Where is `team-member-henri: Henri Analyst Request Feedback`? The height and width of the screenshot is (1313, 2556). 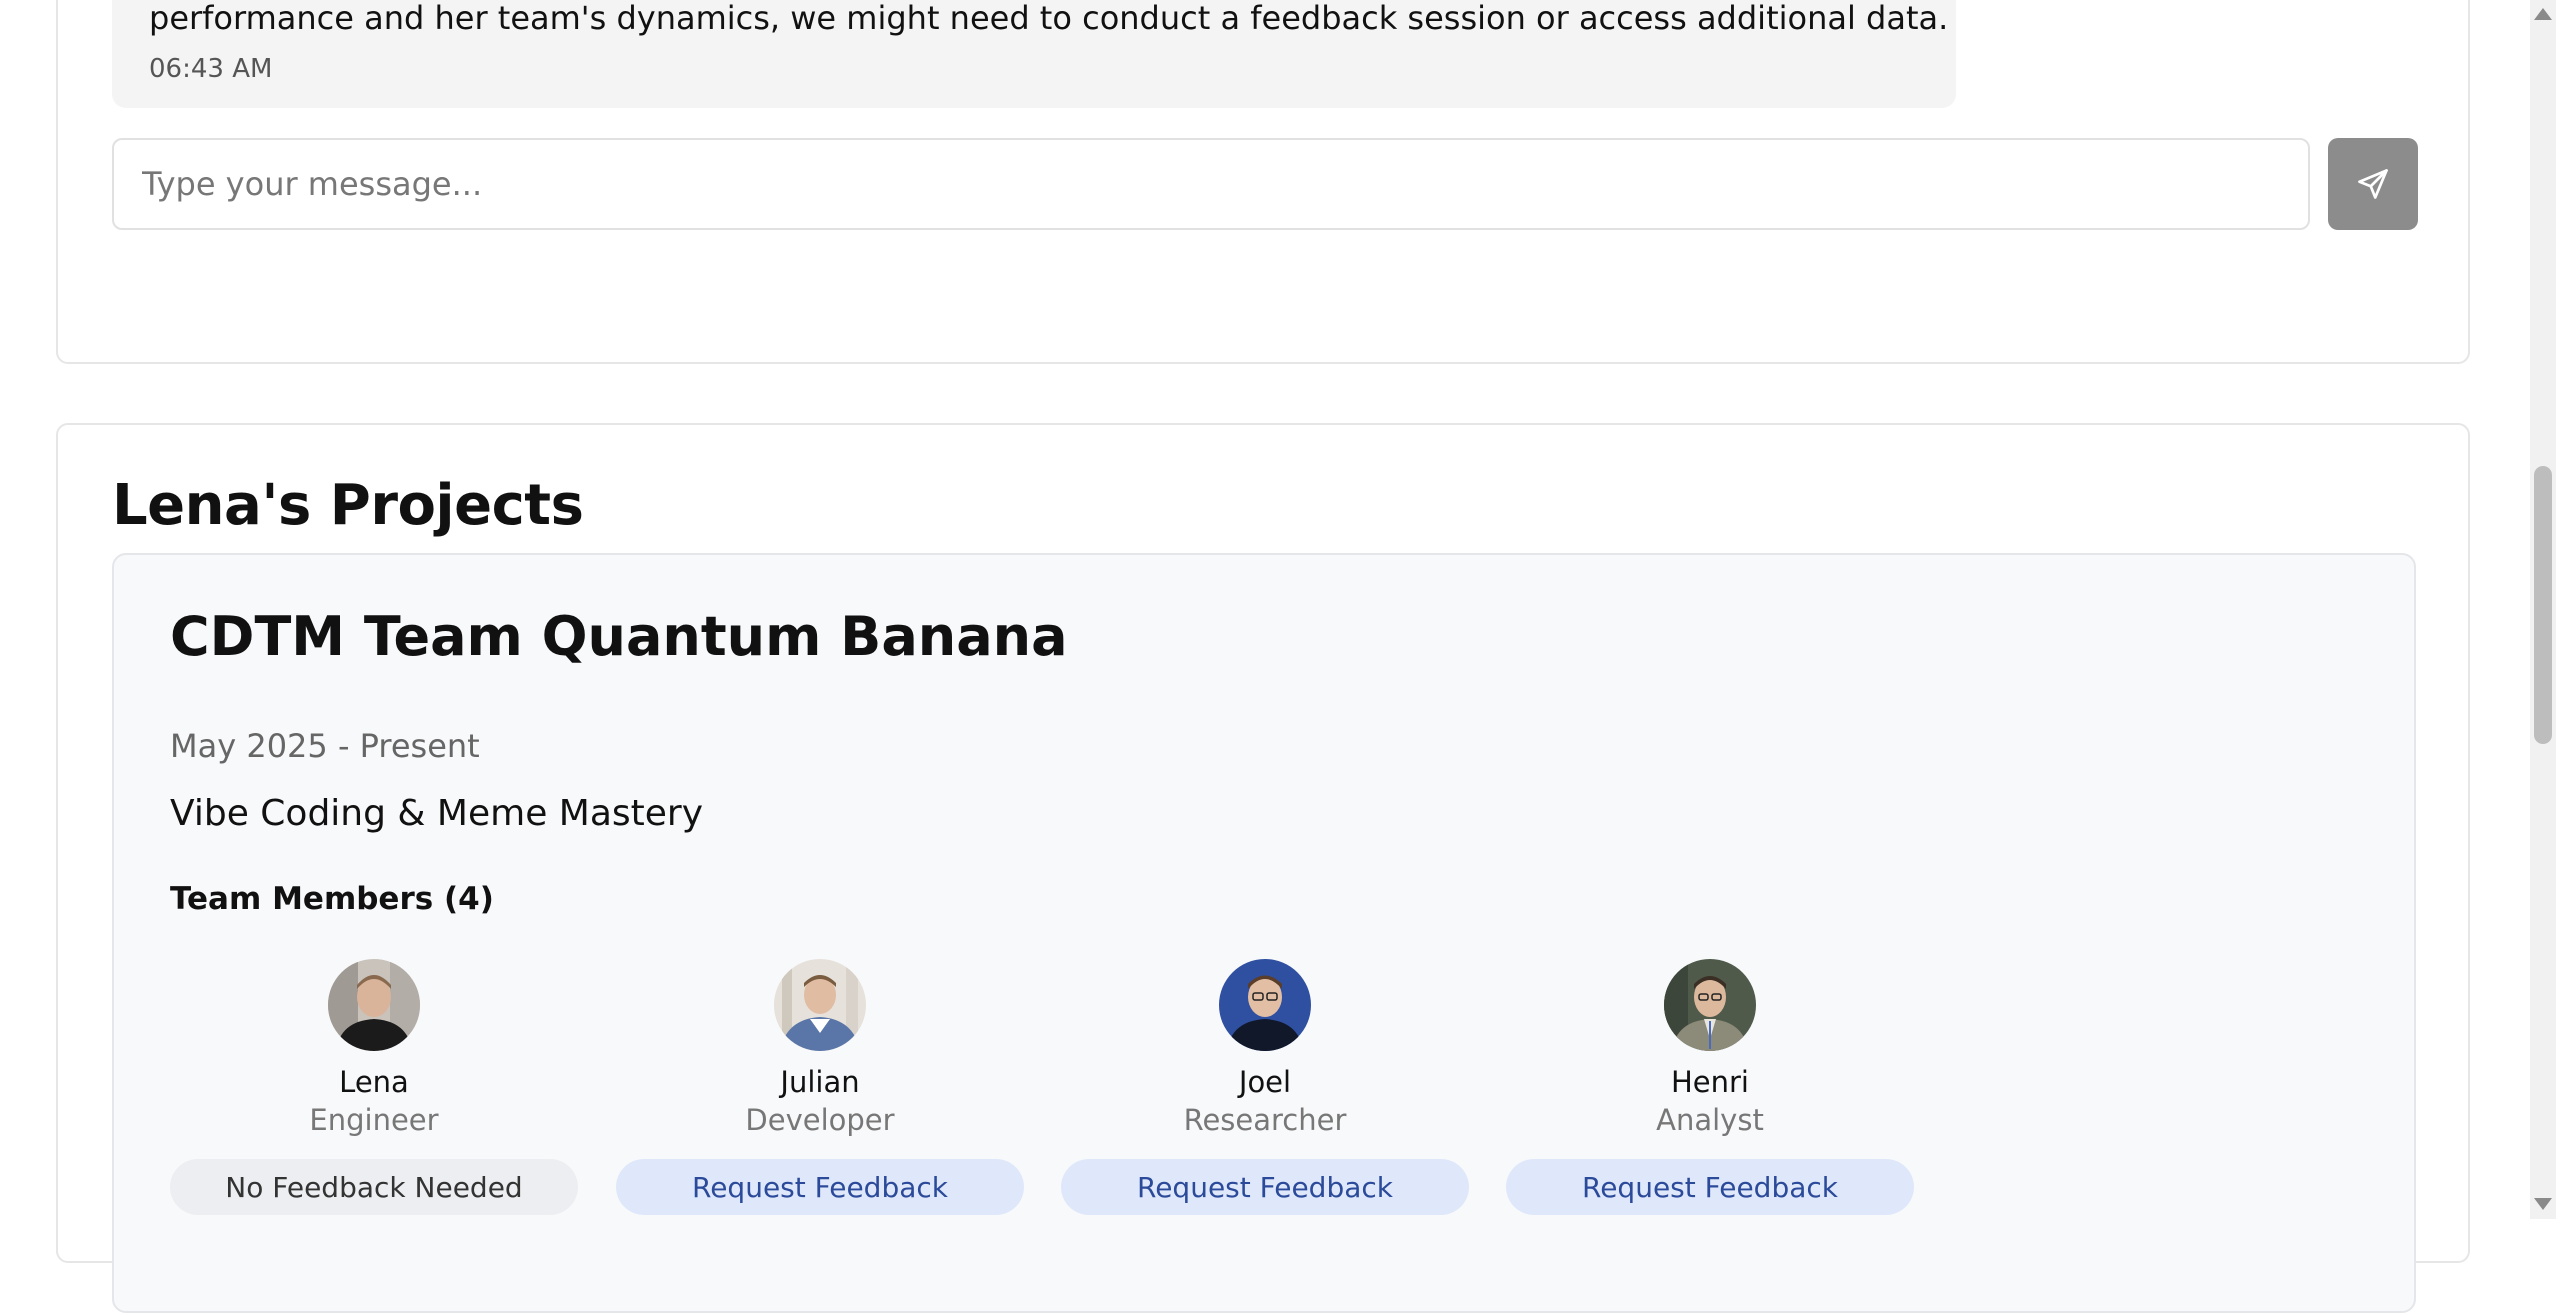
team-member-henri: Henri Analyst Request Feedback is located at coordinates (1710, 1089).